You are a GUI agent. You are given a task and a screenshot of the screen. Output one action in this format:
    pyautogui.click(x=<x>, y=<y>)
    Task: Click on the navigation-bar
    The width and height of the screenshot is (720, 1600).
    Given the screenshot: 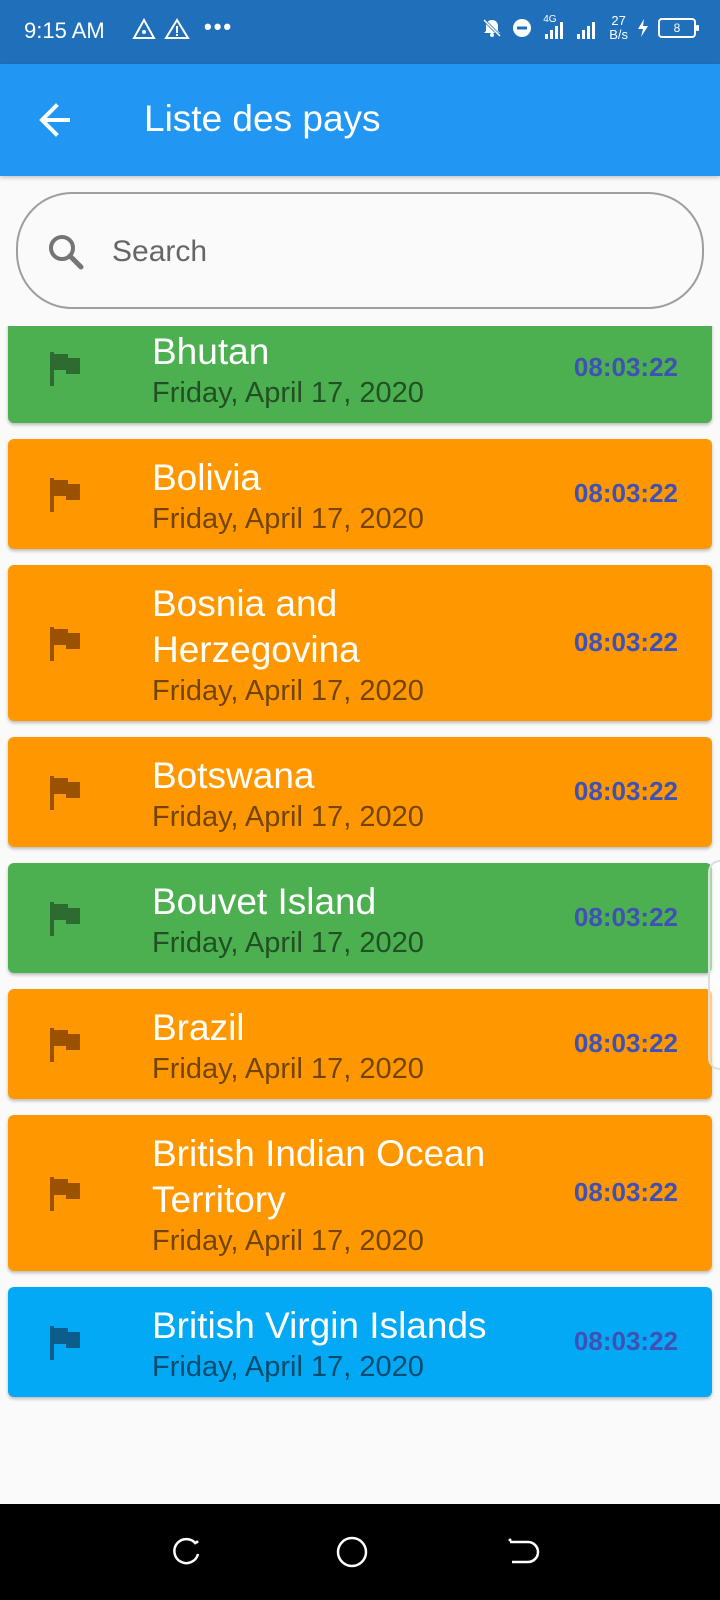 What is the action you would take?
    pyautogui.click(x=360, y=1552)
    